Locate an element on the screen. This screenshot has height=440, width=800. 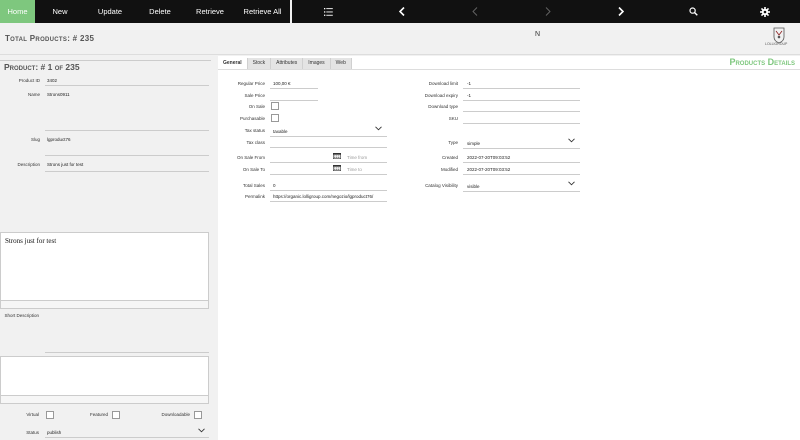
on-sale-to-underline is located at coordinates (328, 174).